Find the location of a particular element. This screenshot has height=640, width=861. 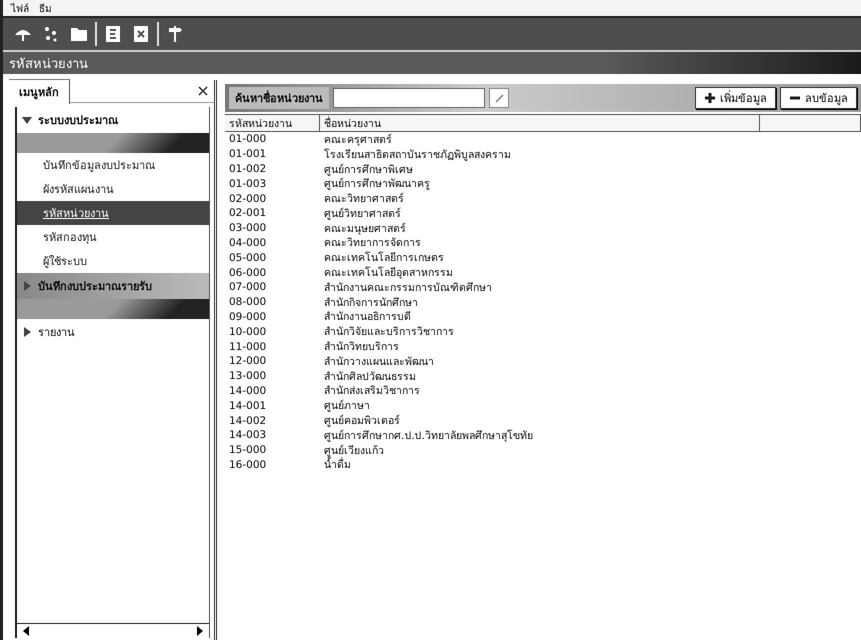

plus-icon is located at coordinates (710, 98).